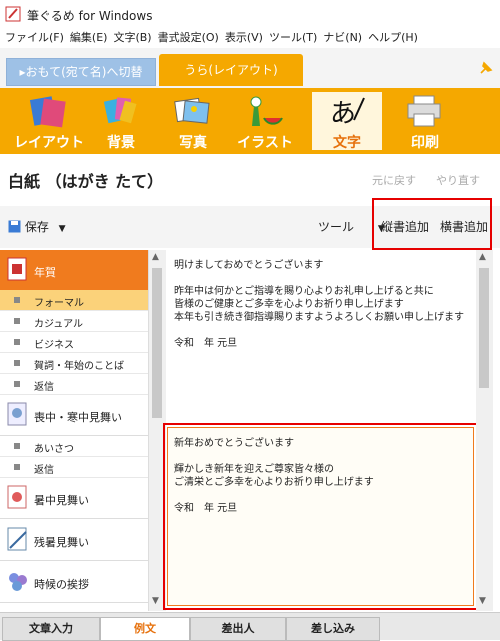 The width and height of the screenshot is (500, 641). I want to click on category-label: 年賀, so click(45, 272).